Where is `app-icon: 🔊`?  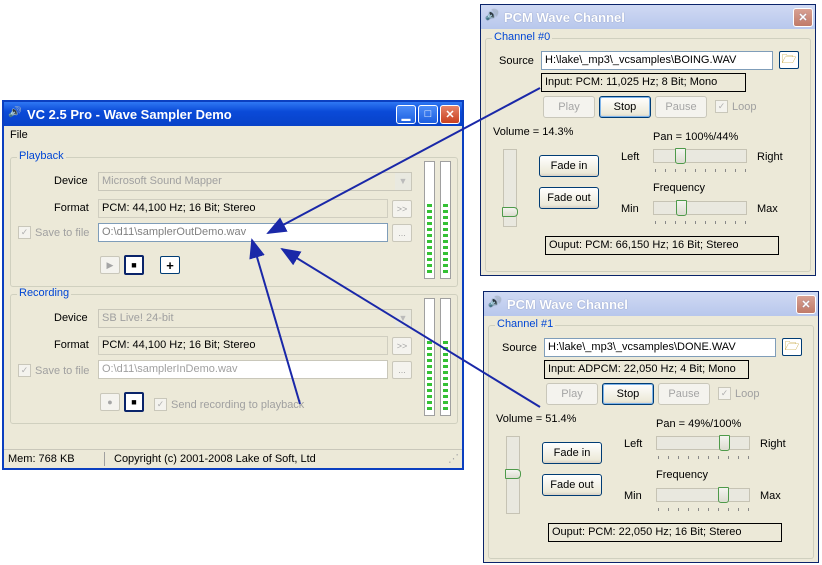 app-icon: 🔊 is located at coordinates (494, 302).